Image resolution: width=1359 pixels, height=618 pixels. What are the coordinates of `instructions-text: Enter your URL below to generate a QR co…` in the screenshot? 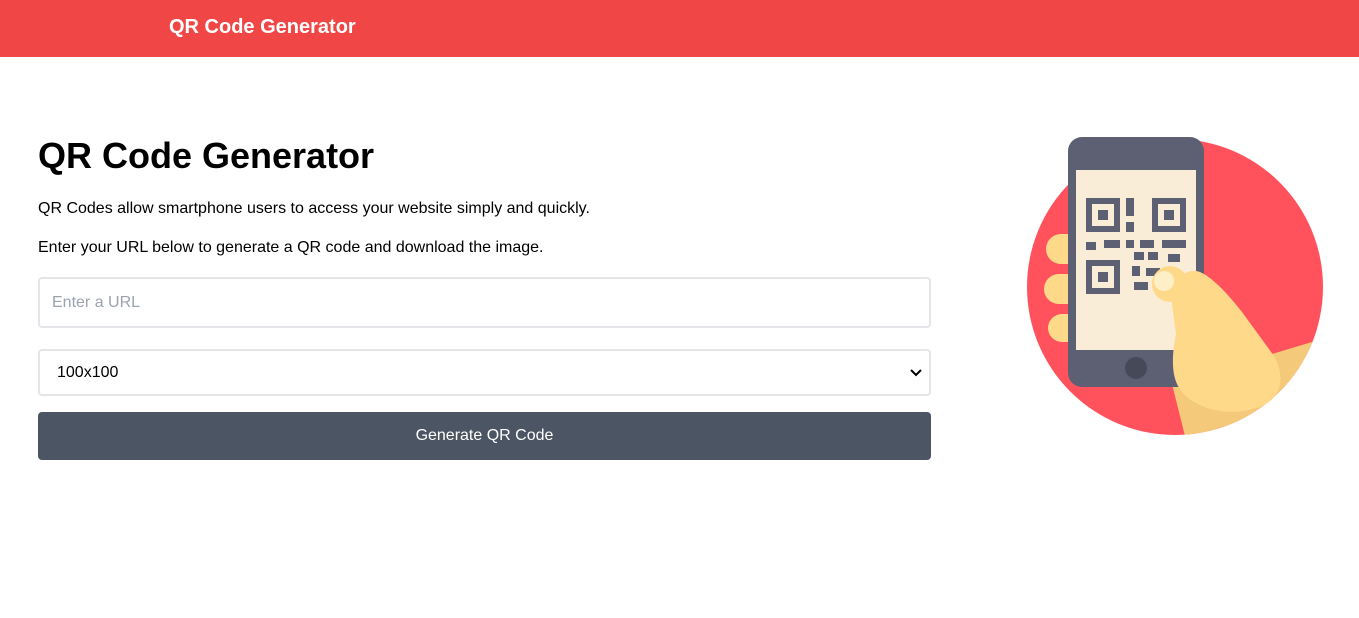 It's located at (291, 247).